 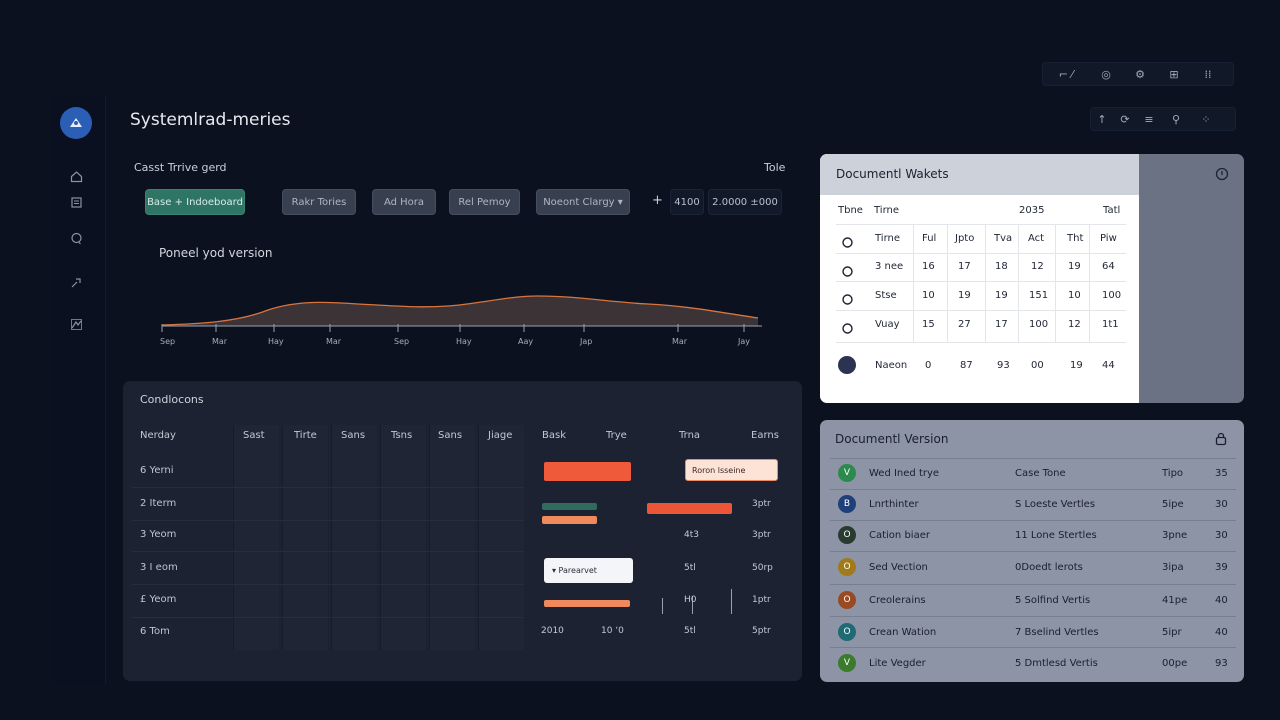 I want to click on table-cell: 17, so click(x=1001, y=324).